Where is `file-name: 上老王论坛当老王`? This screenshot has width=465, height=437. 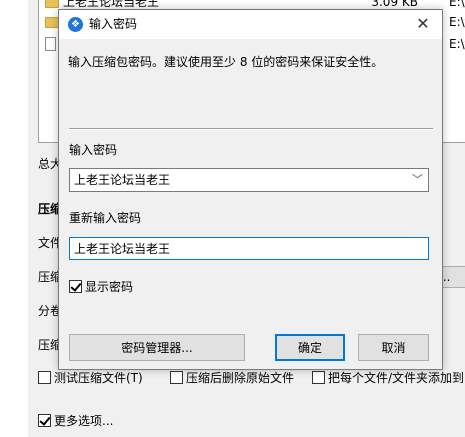 file-name: 上老王论坛当老王 is located at coordinates (111, 4).